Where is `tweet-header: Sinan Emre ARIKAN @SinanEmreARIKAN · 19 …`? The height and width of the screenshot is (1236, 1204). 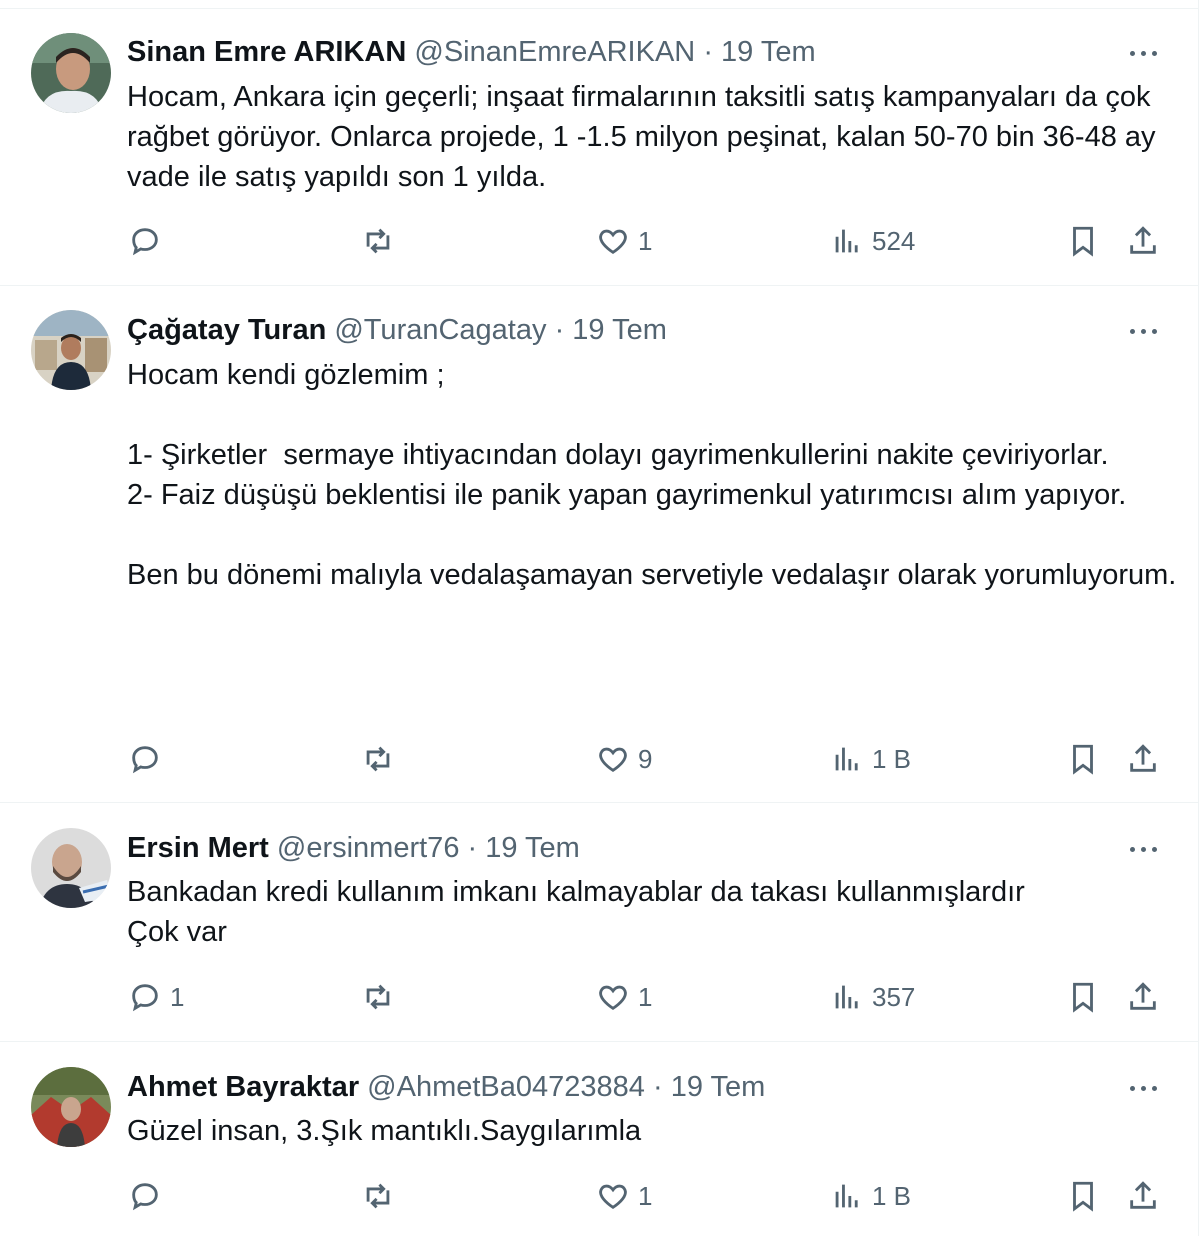
tweet-header: Sinan Emre ARIKAN @SinanEmreARIKAN · 19 … is located at coordinates (471, 52).